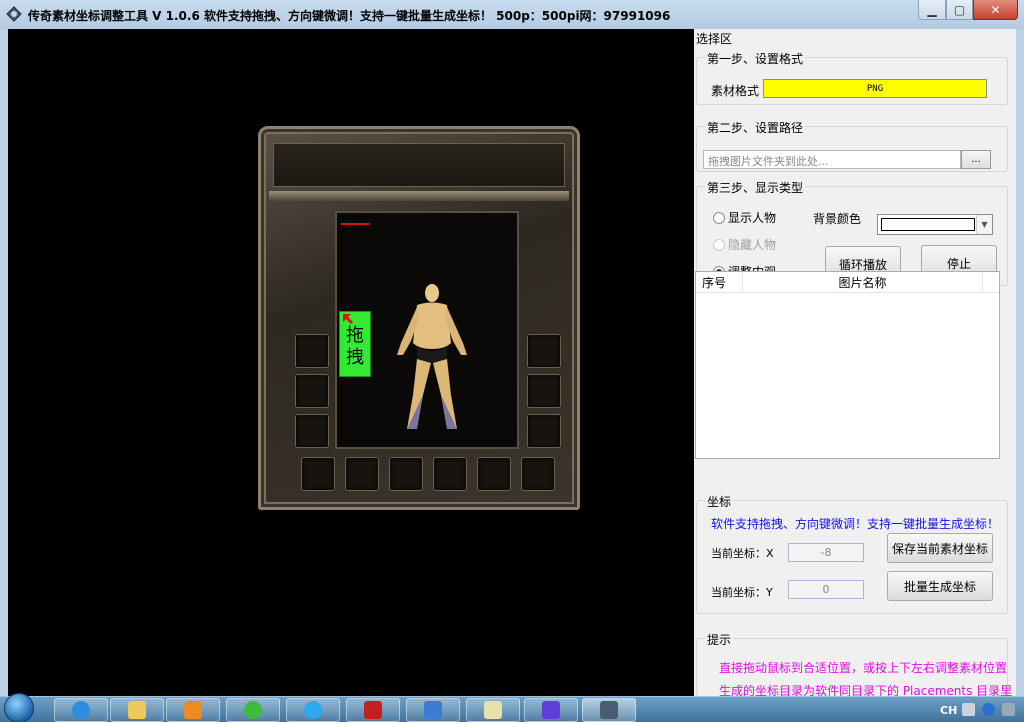 Image resolution: width=1024 pixels, height=722 pixels. I want to click on taskbar-item-coord-tool, so click(609, 710).